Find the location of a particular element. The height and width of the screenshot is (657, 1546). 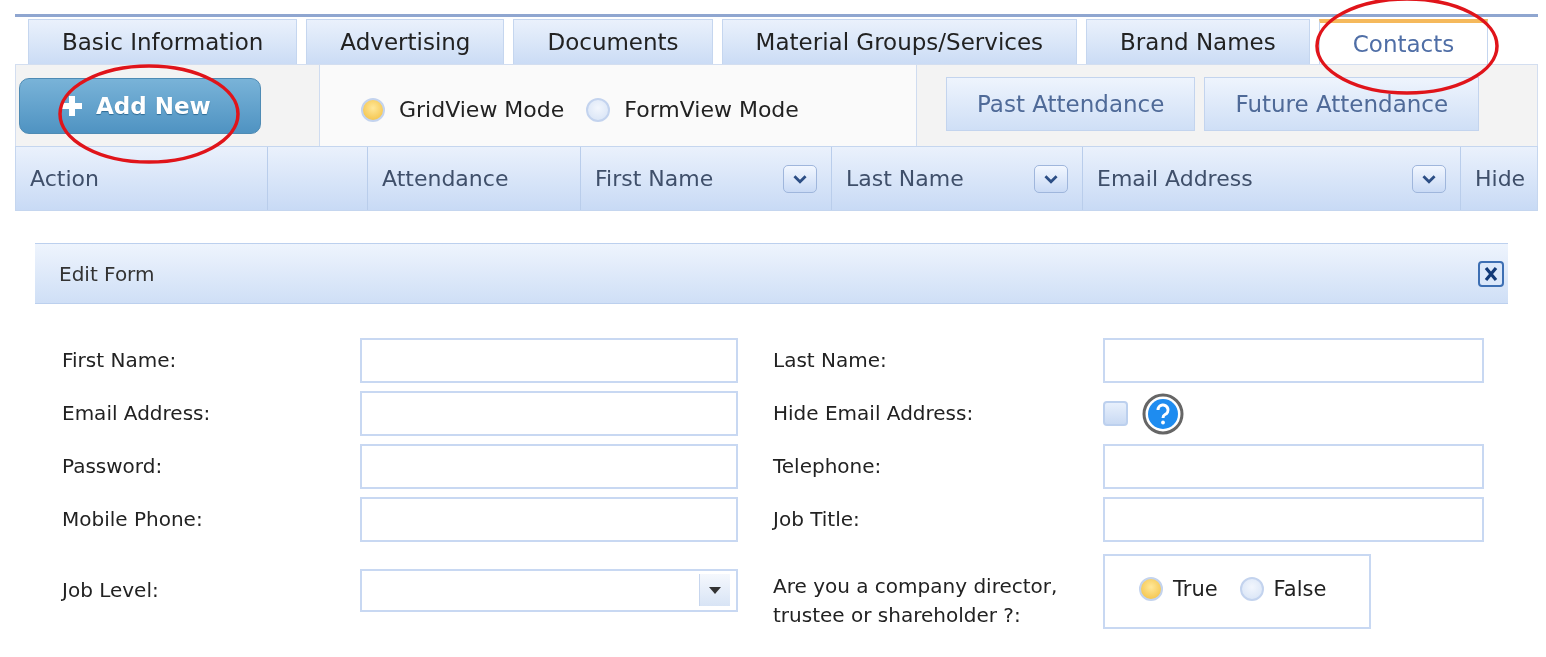

tab: Brand Names is located at coordinates (1198, 41).